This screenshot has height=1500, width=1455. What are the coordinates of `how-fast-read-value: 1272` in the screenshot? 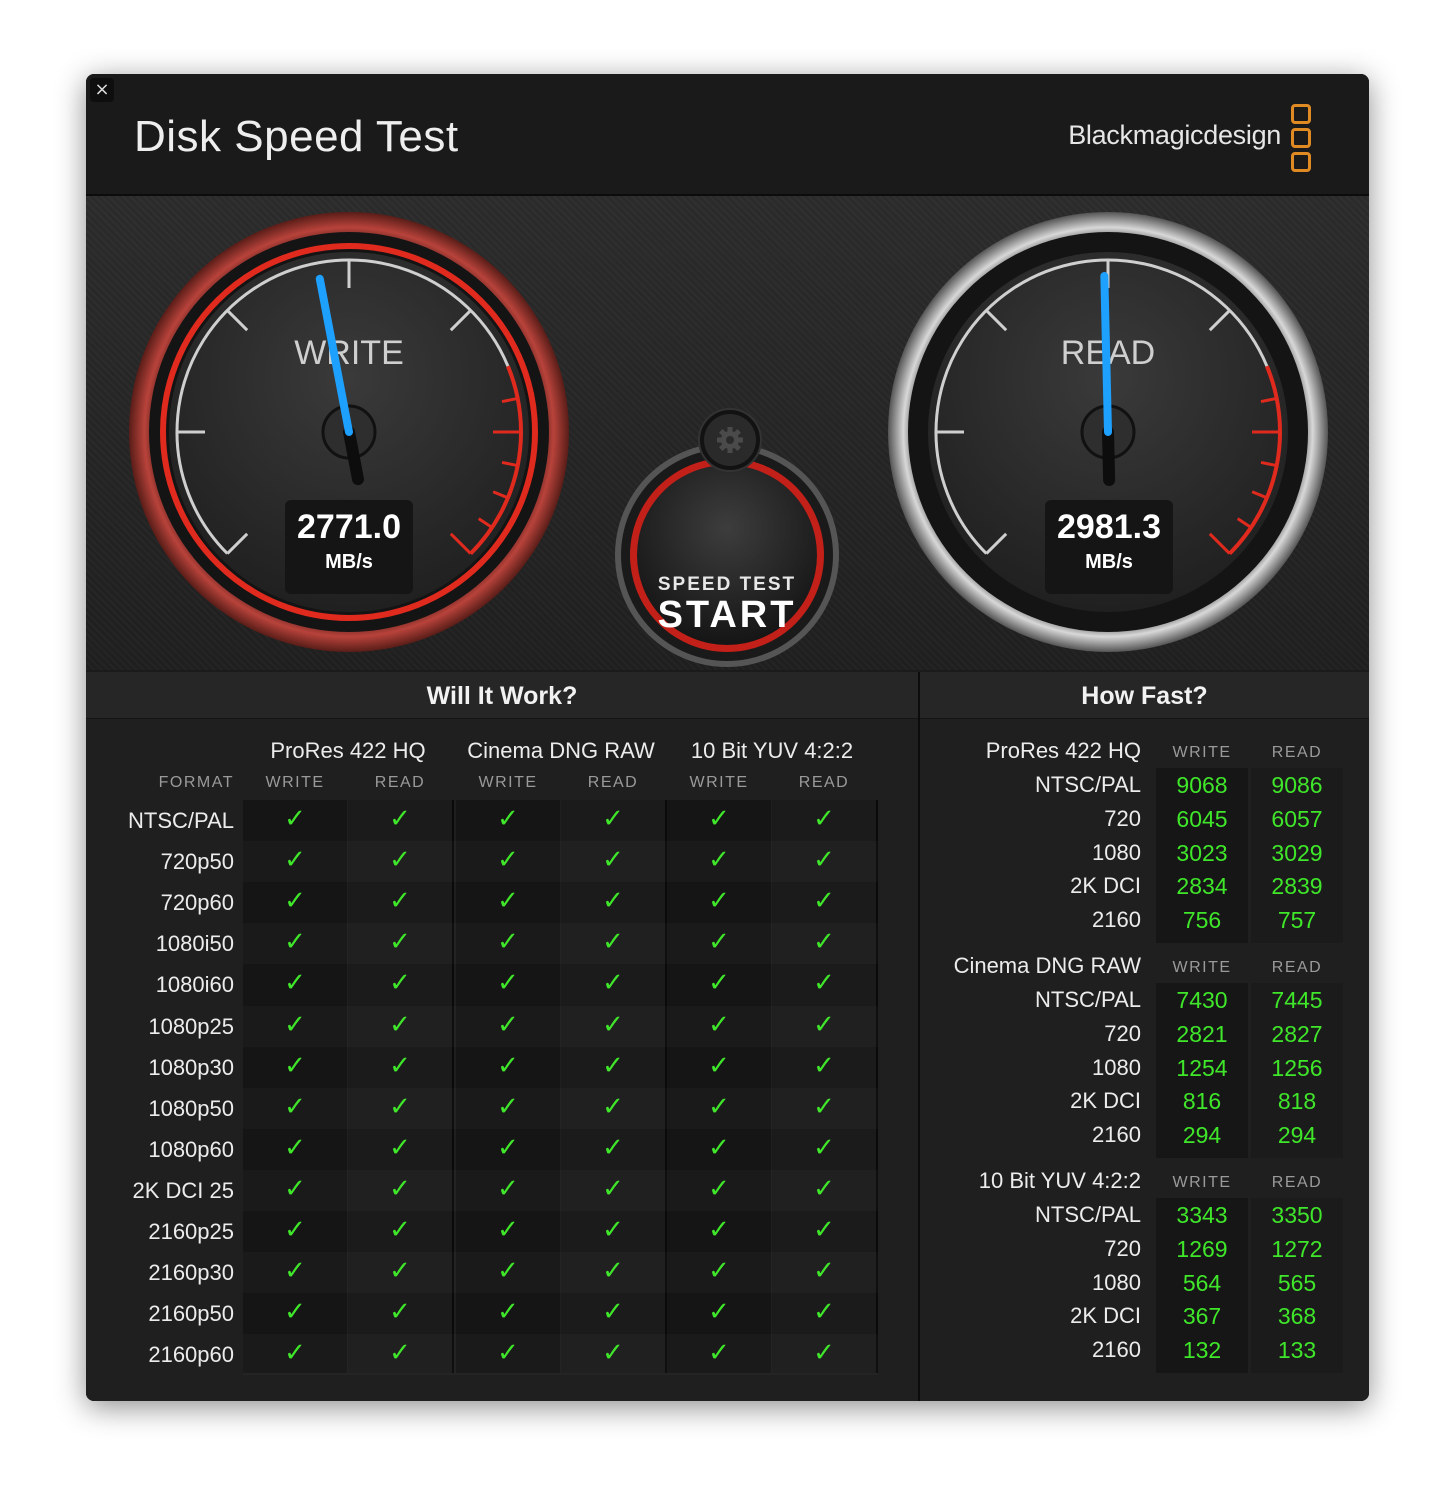 It's located at (1297, 1248).